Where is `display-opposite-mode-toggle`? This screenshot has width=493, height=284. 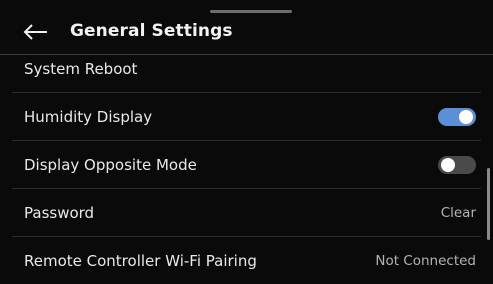 display-opposite-mode-toggle is located at coordinates (457, 165).